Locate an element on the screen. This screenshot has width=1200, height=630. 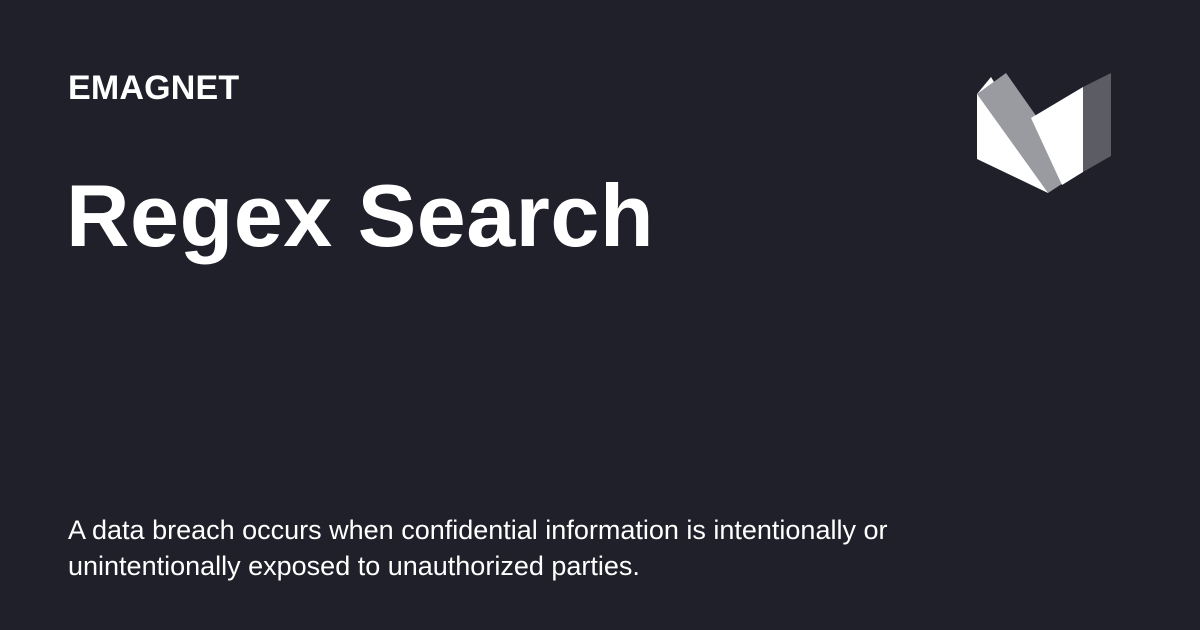
page-title: Regex Search is located at coordinates (360, 215).